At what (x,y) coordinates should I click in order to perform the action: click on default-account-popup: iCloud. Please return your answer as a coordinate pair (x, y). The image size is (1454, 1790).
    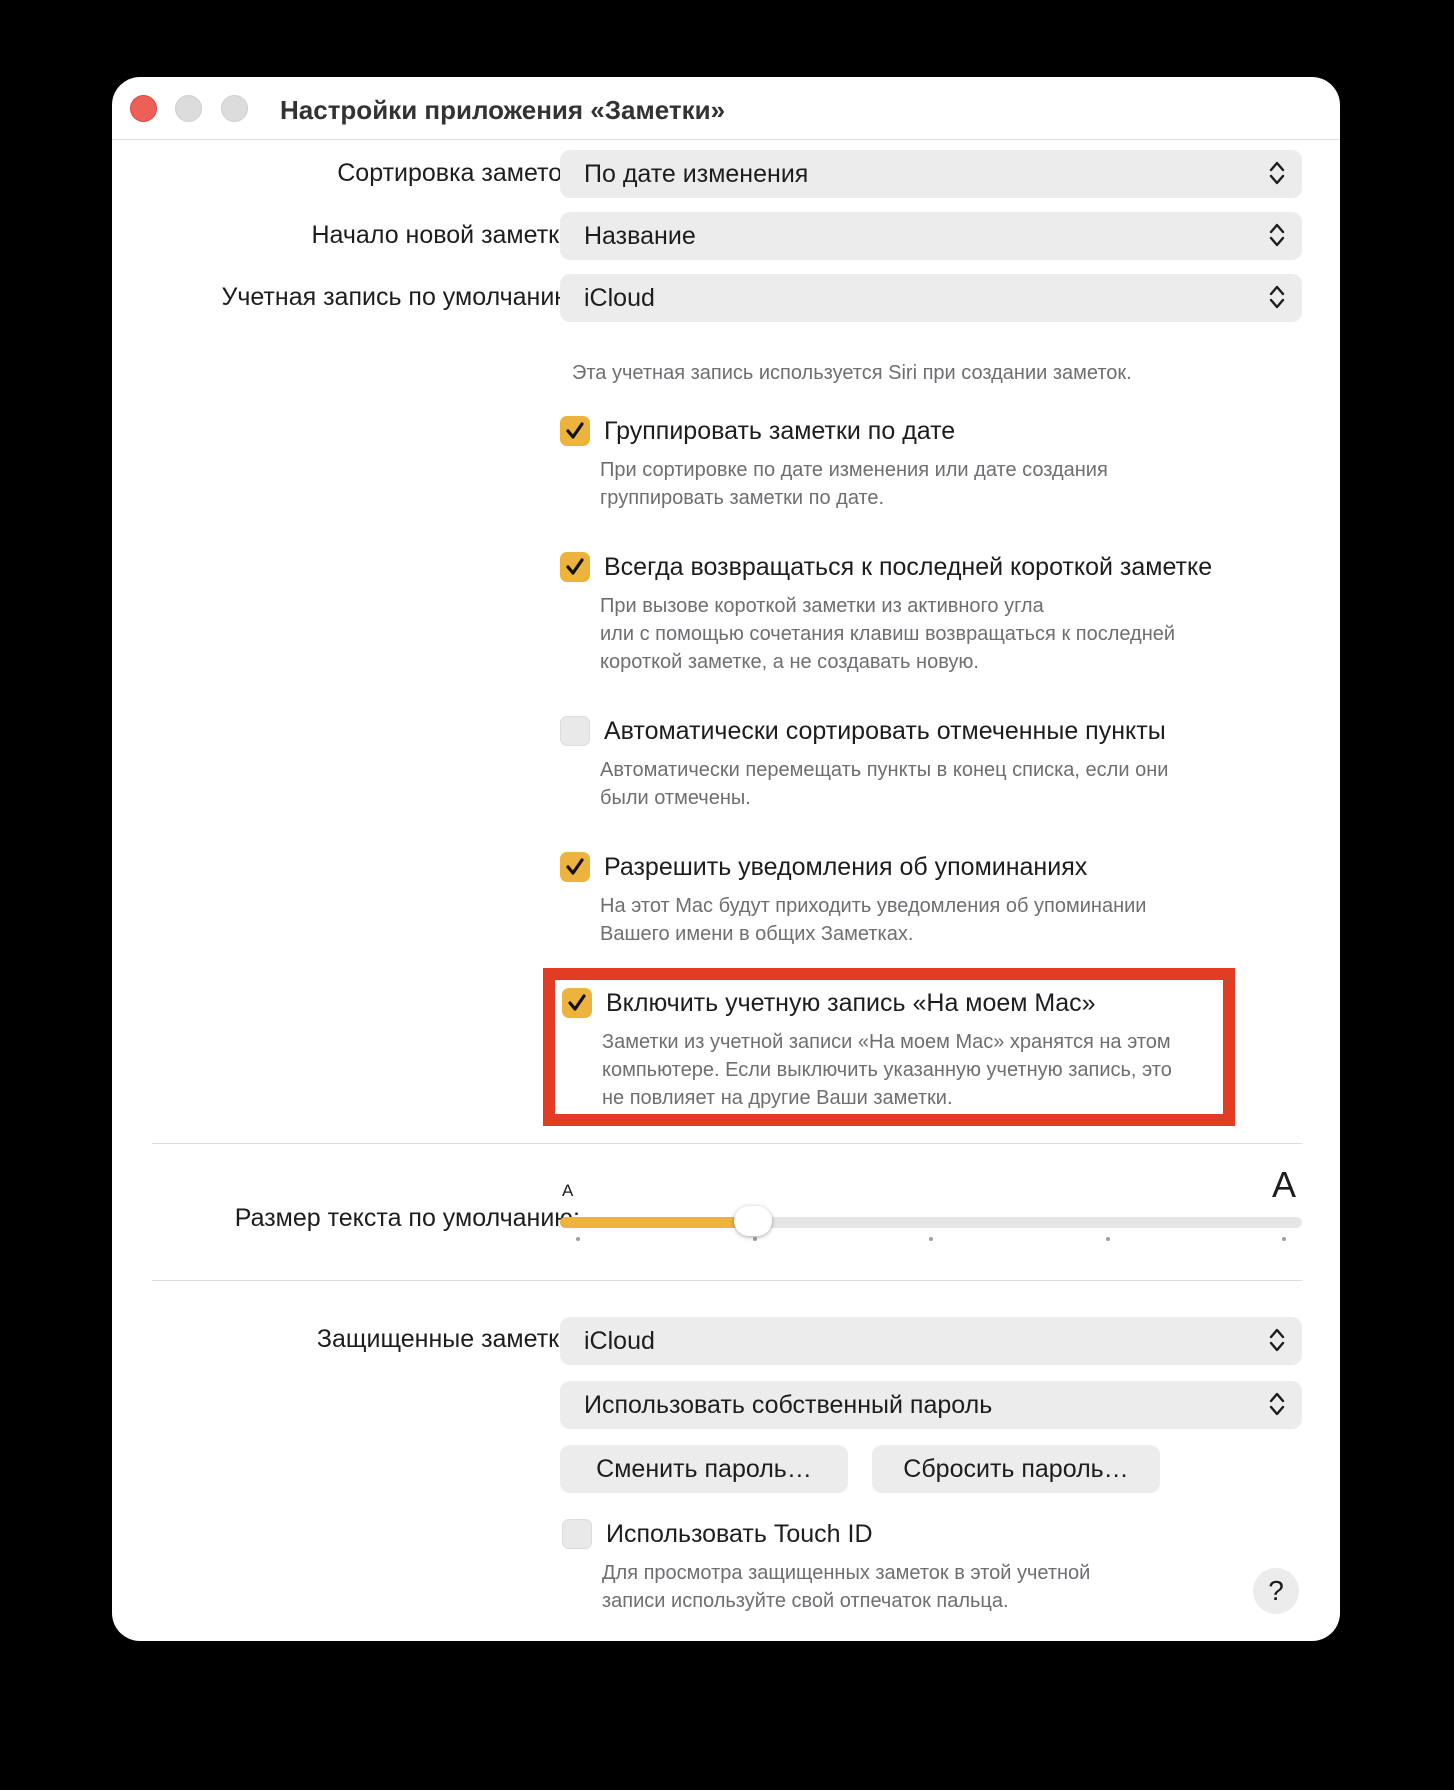
    Looking at the image, I should click on (931, 298).